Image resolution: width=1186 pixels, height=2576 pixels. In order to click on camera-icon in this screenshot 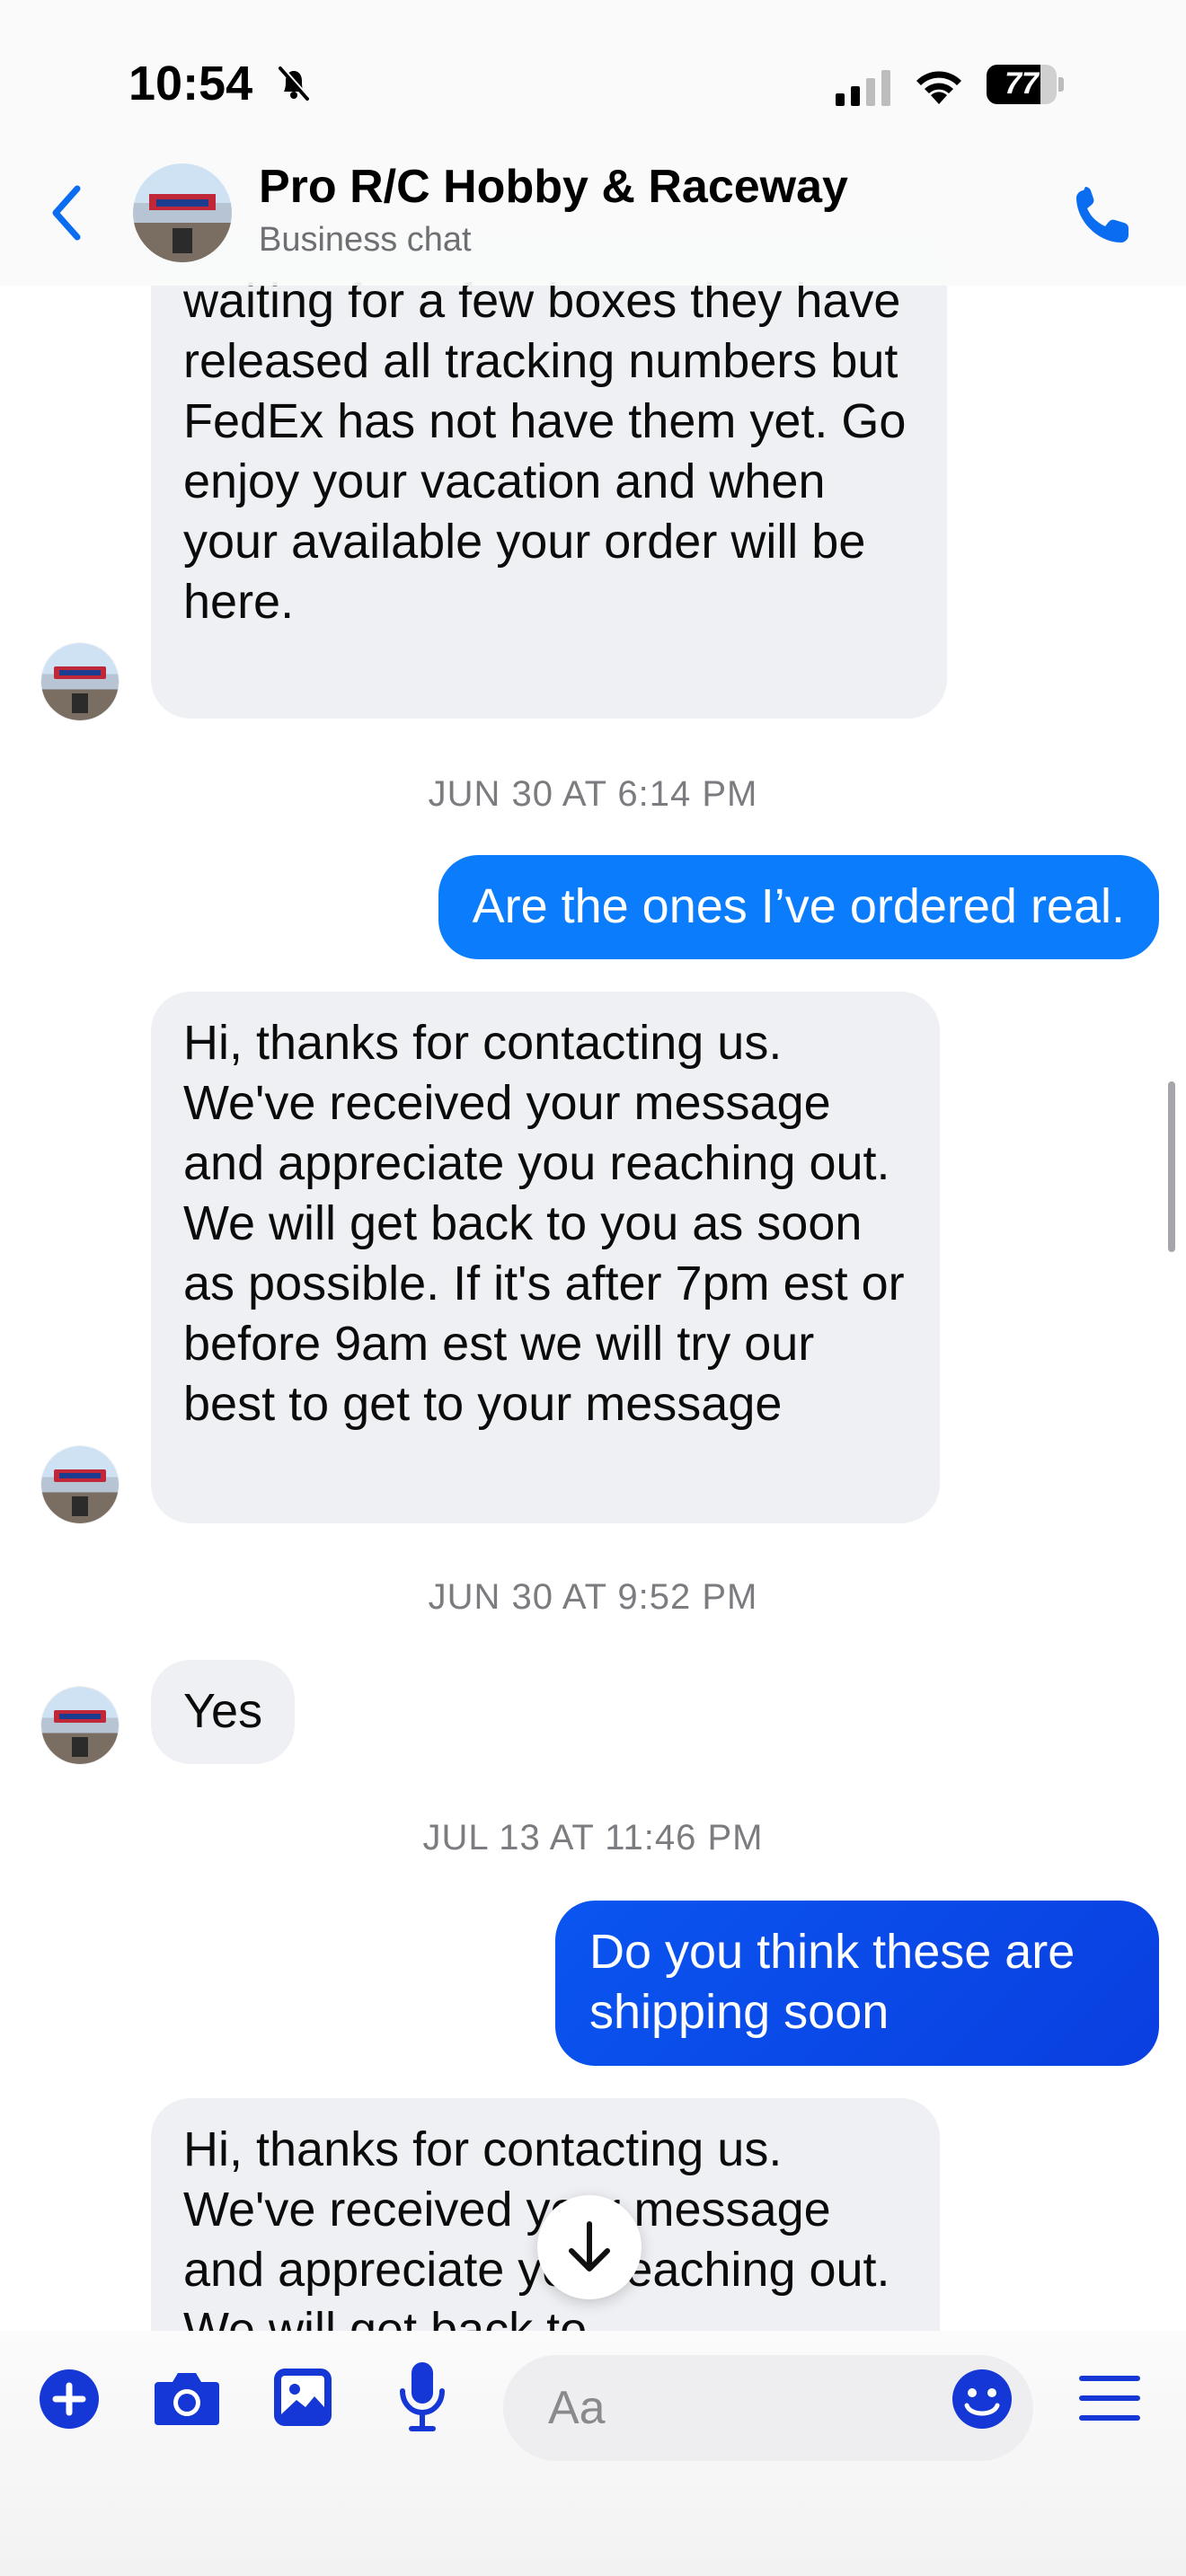, I will do `click(187, 2398)`.